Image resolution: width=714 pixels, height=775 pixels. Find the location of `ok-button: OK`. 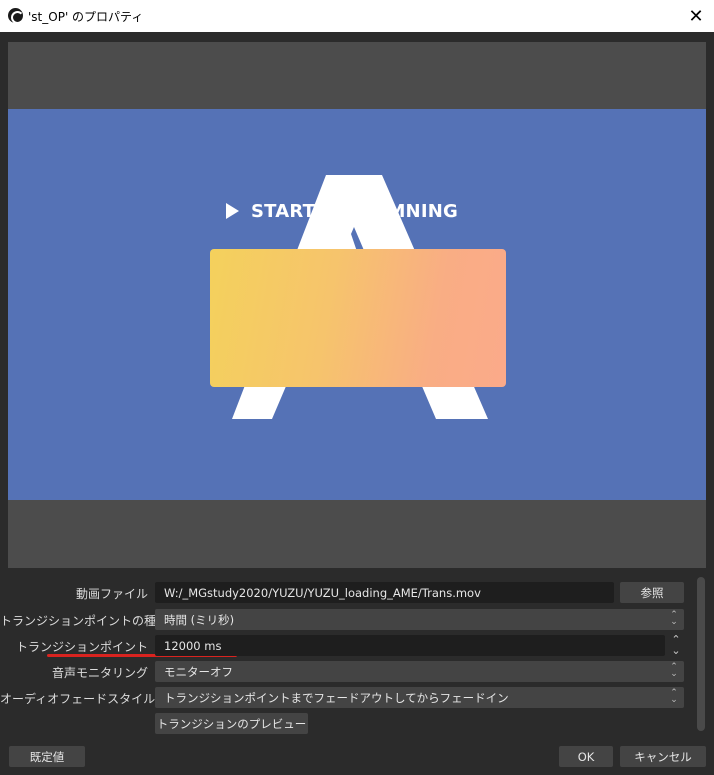

ok-button: OK is located at coordinates (586, 756).